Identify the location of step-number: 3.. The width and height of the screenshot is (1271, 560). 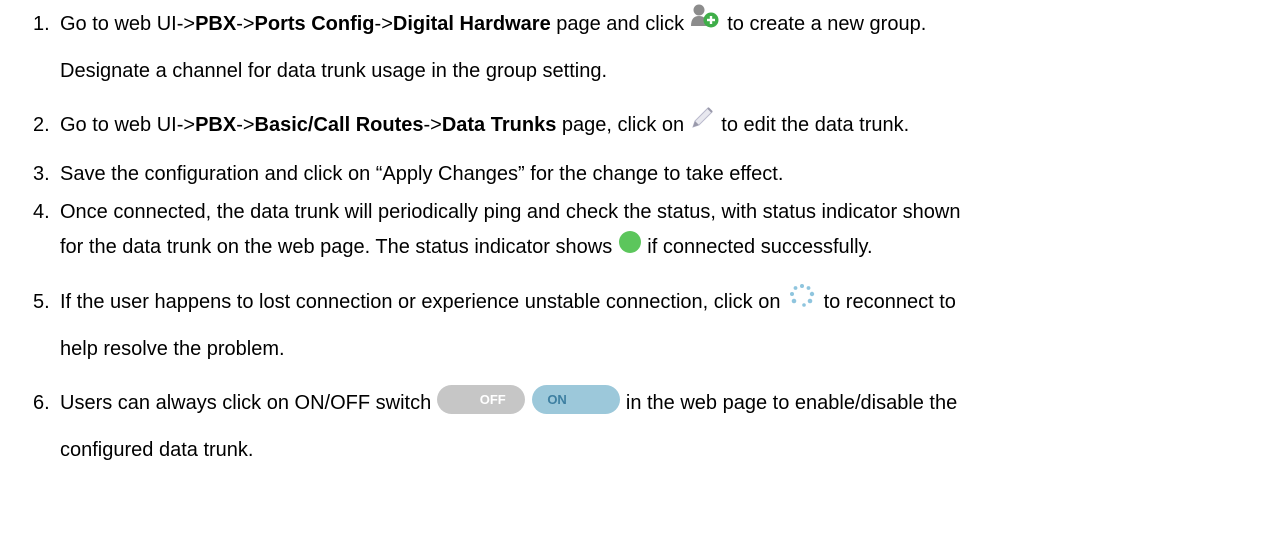
(41, 174).